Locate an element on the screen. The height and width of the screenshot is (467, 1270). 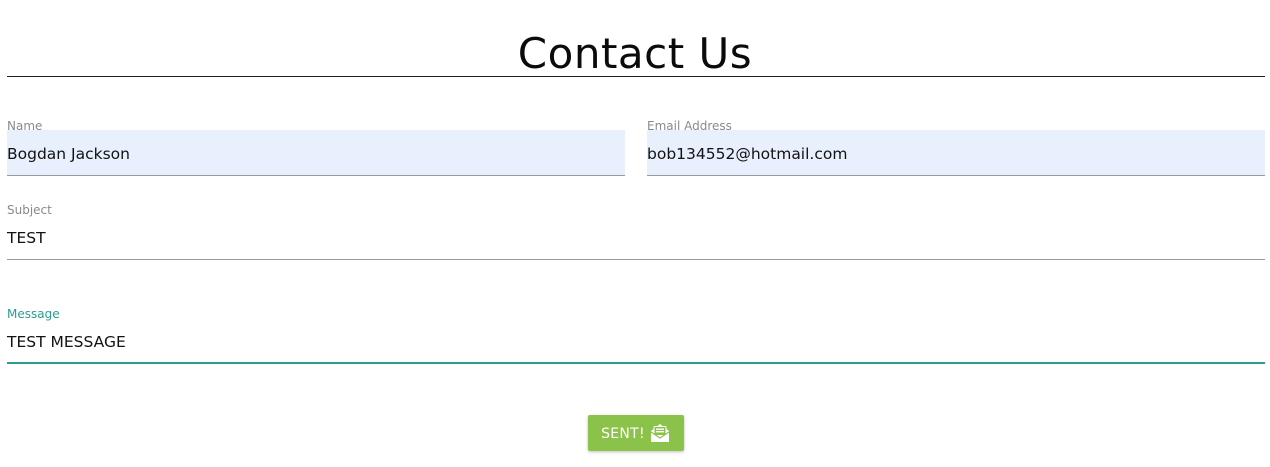
message-field: Message TEST MESSAGE is located at coordinates (636, 335).